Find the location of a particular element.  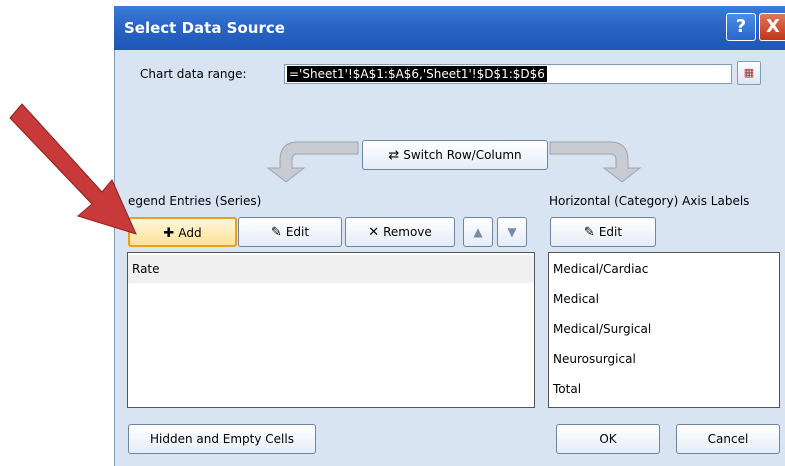

remove-series-button: ✕ Remove is located at coordinates (400, 232).